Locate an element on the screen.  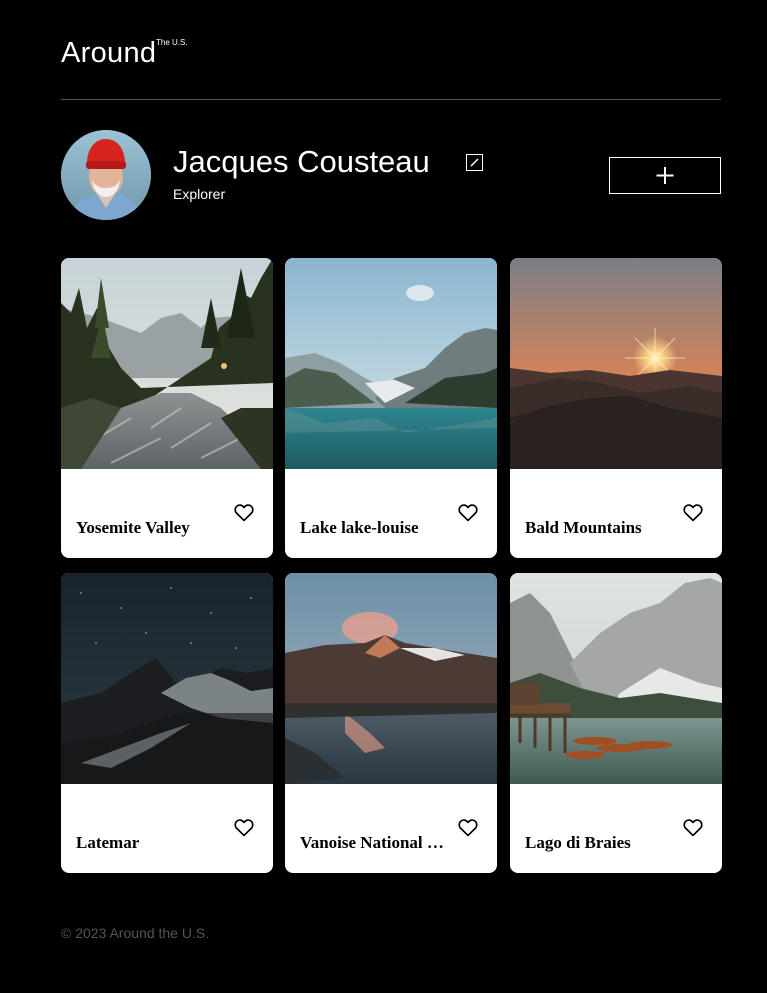
logo: Around is located at coordinates (109, 53).